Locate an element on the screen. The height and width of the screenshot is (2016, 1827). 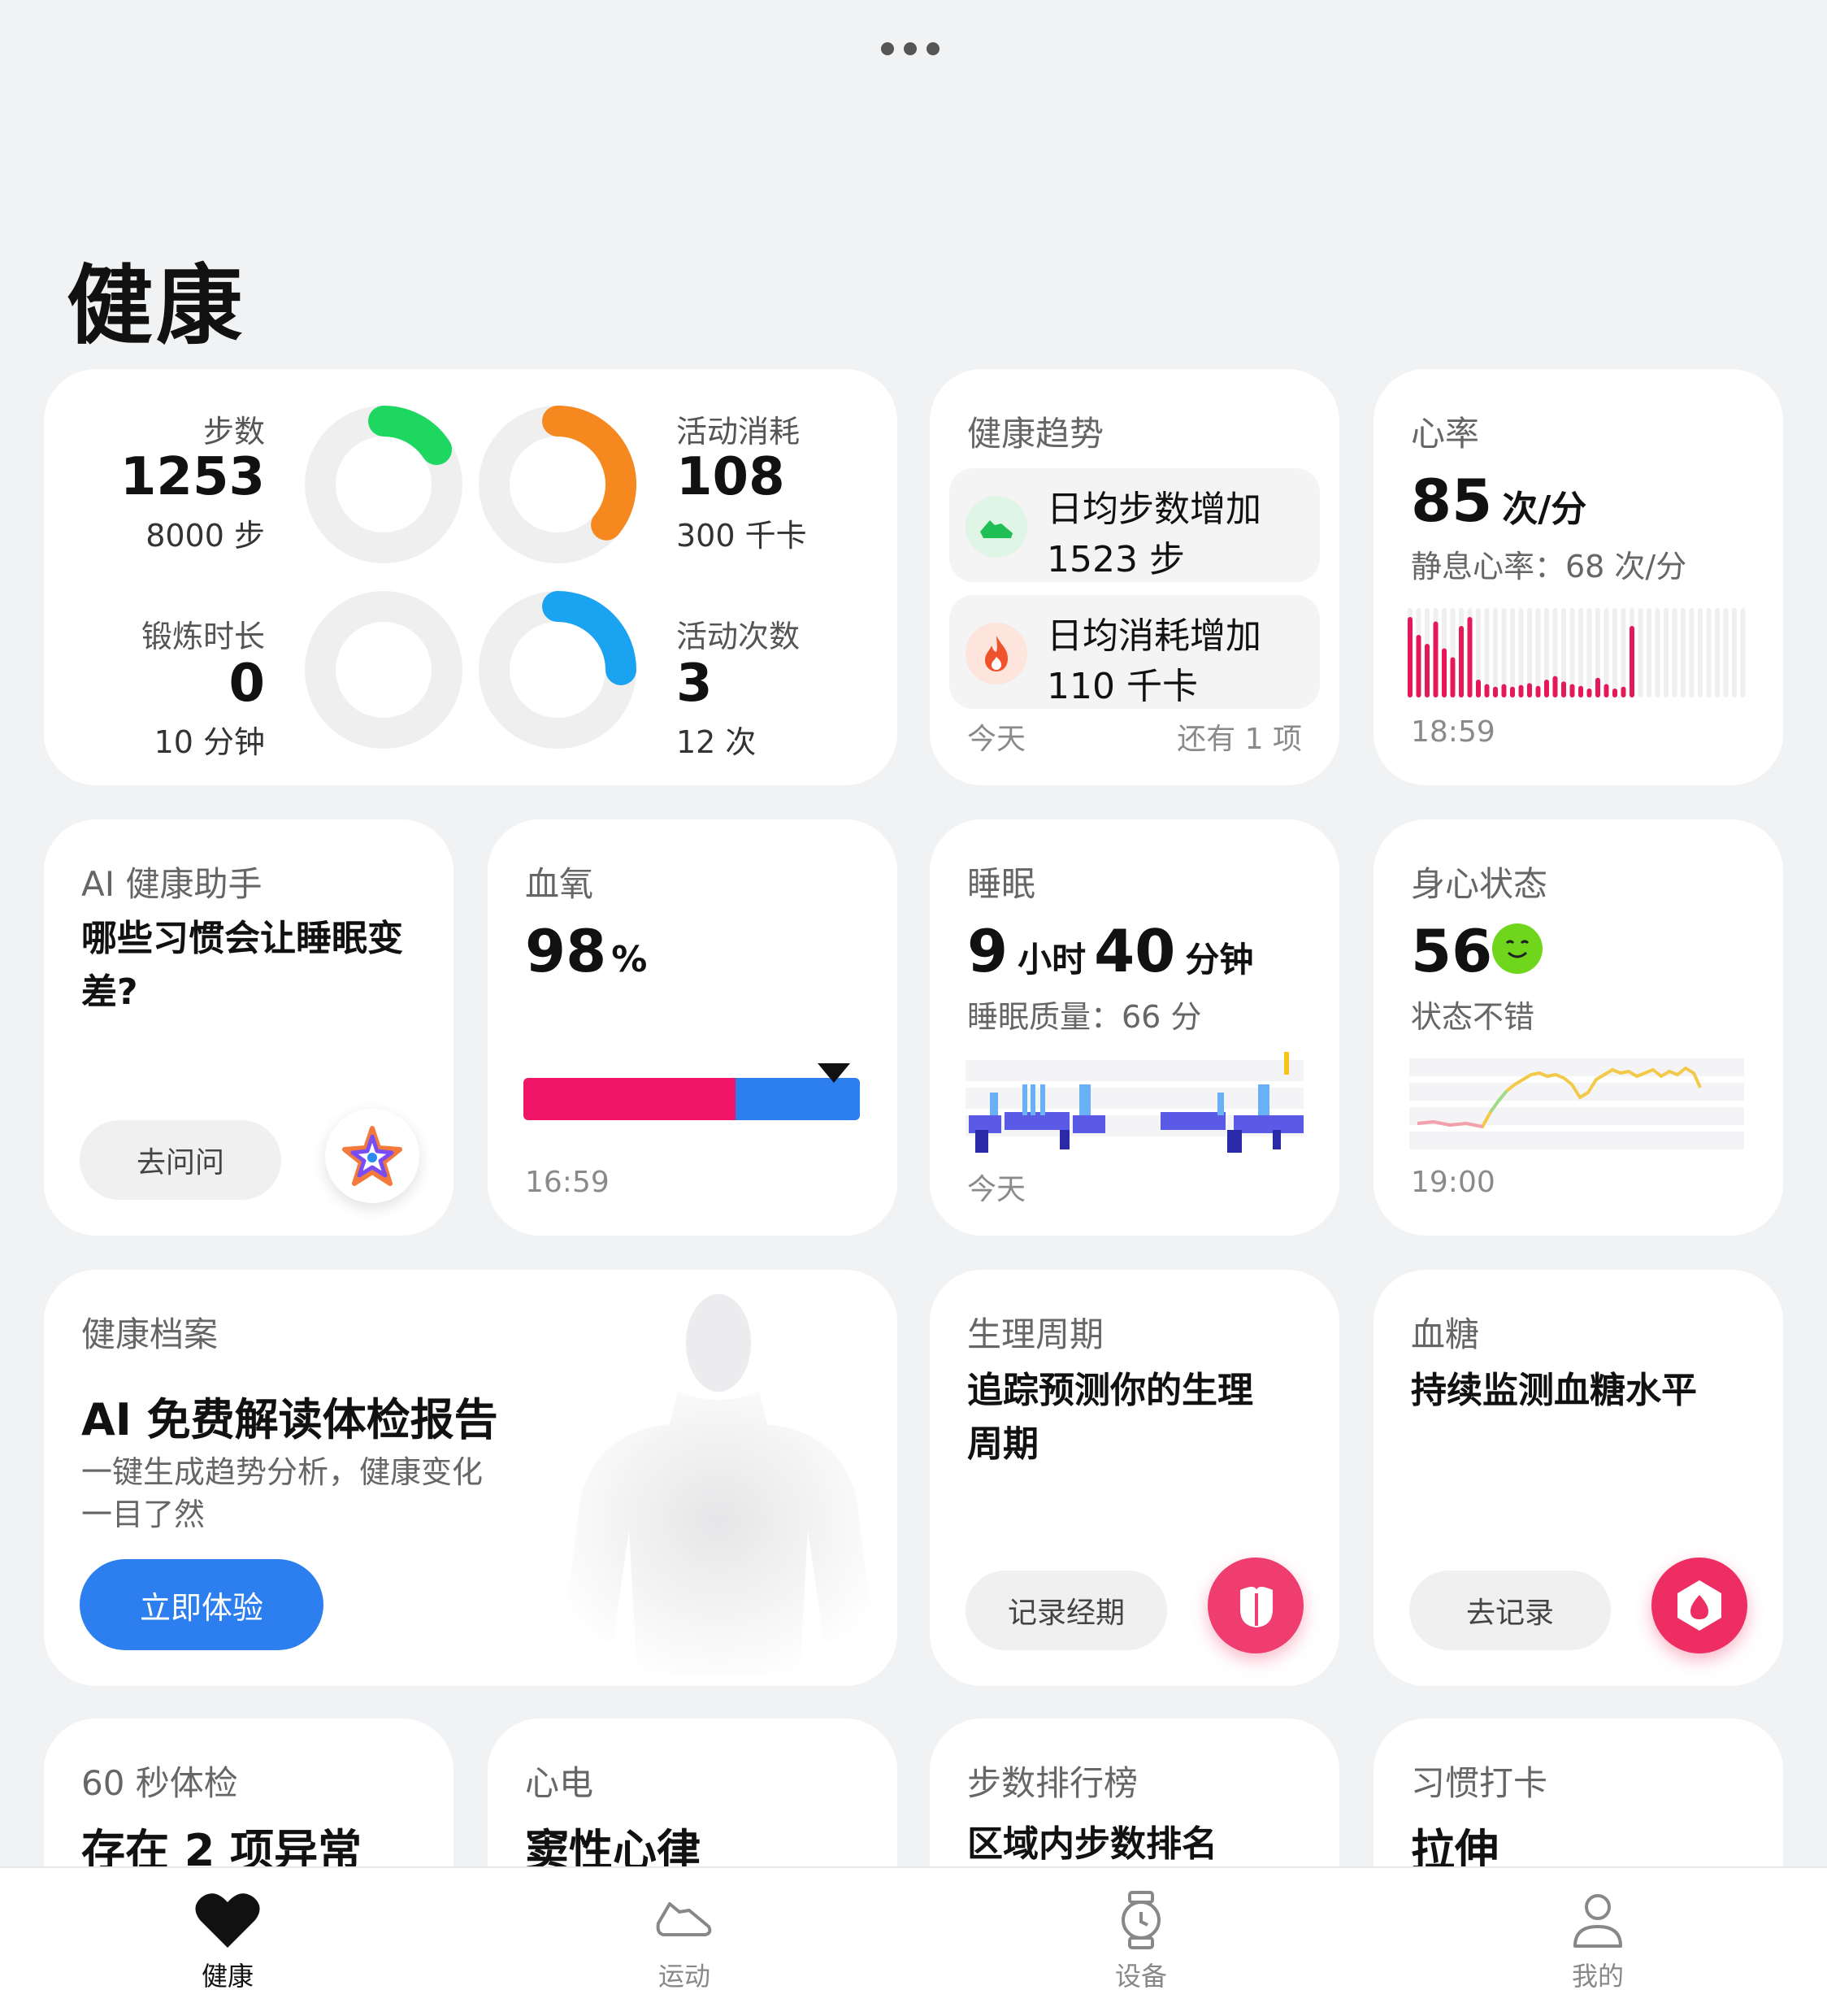
bottom-nav: 健康 运动 设备 我的 is located at coordinates (913, 1941).